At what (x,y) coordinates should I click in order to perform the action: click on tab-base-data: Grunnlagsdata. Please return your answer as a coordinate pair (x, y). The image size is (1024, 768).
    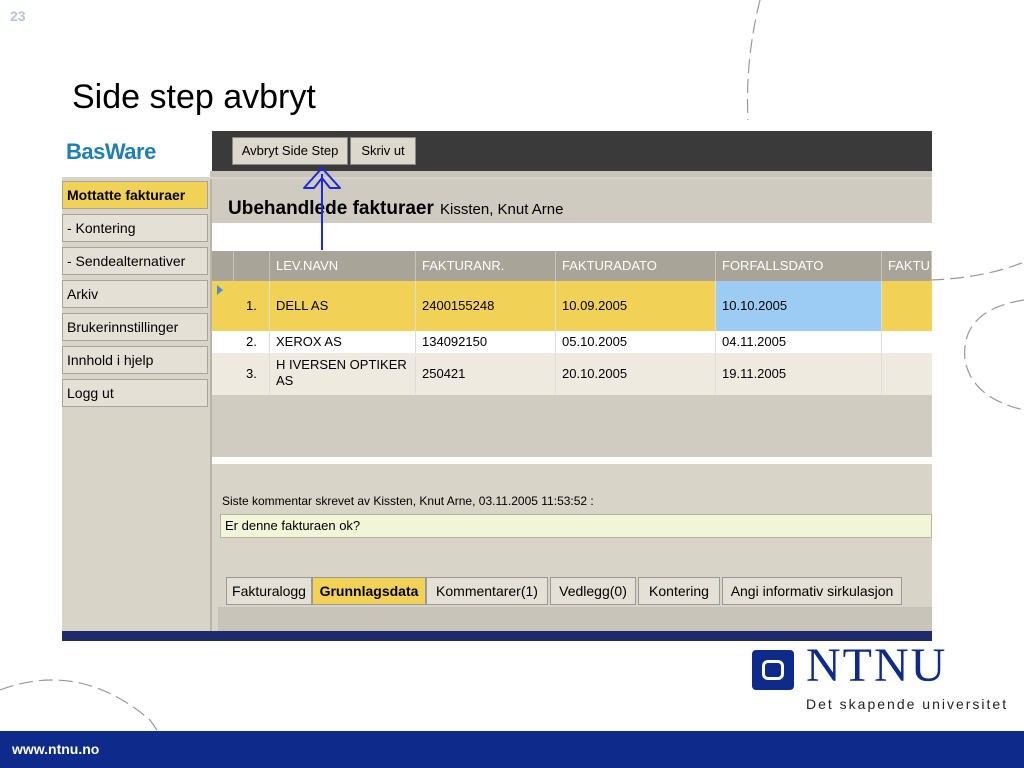
    Looking at the image, I should click on (369, 591).